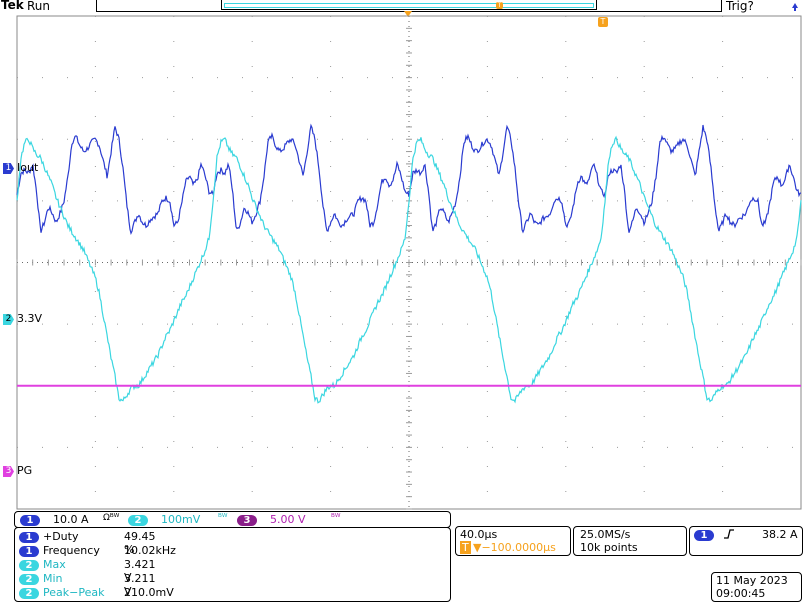 Image resolution: width=803 pixels, height=602 pixels. I want to click on measurement-row: 2 Peak−Peak 210.0mV, so click(96, 593).